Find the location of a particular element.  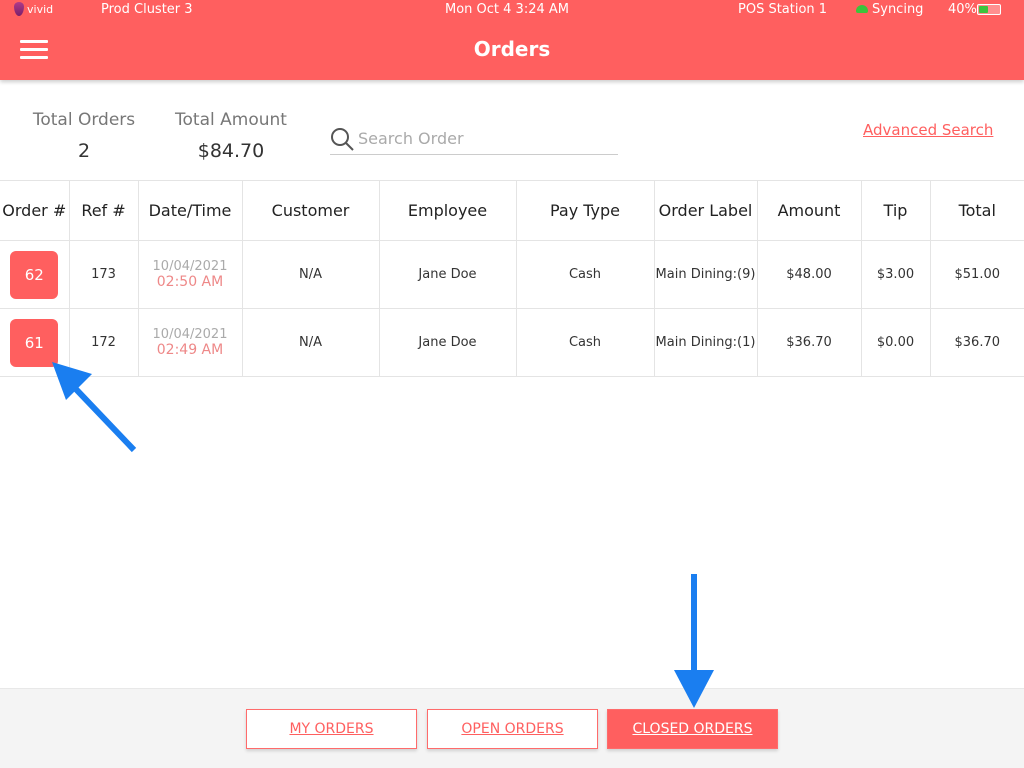

order-number-button: 62 is located at coordinates (34, 274).